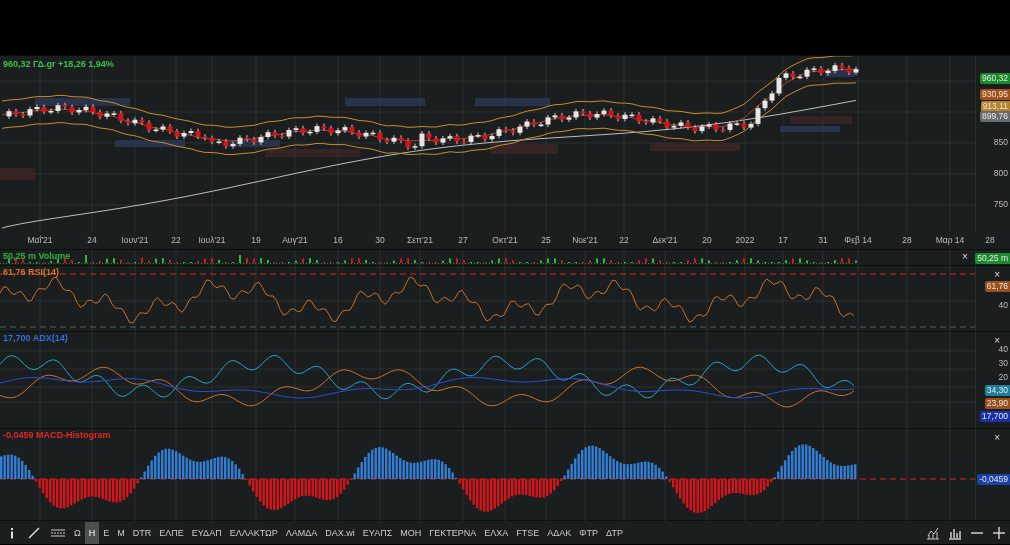 Image resolution: width=1010 pixels, height=545 pixels. Describe the element at coordinates (92, 532) in the screenshot. I see `symbol-tab: Η` at that location.